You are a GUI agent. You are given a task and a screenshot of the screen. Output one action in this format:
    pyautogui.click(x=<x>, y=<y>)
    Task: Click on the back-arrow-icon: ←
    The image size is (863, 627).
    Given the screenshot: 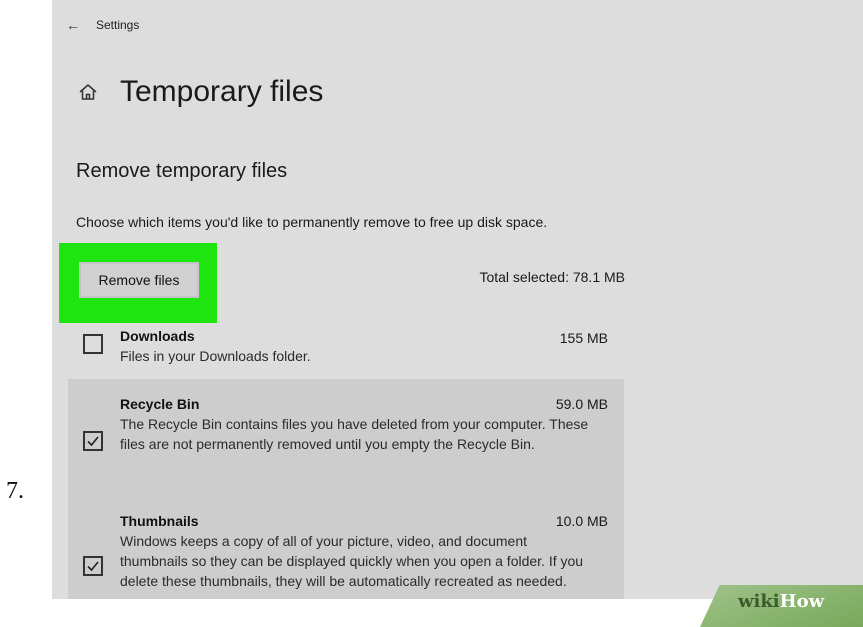 What is the action you would take?
    pyautogui.click(x=76, y=25)
    